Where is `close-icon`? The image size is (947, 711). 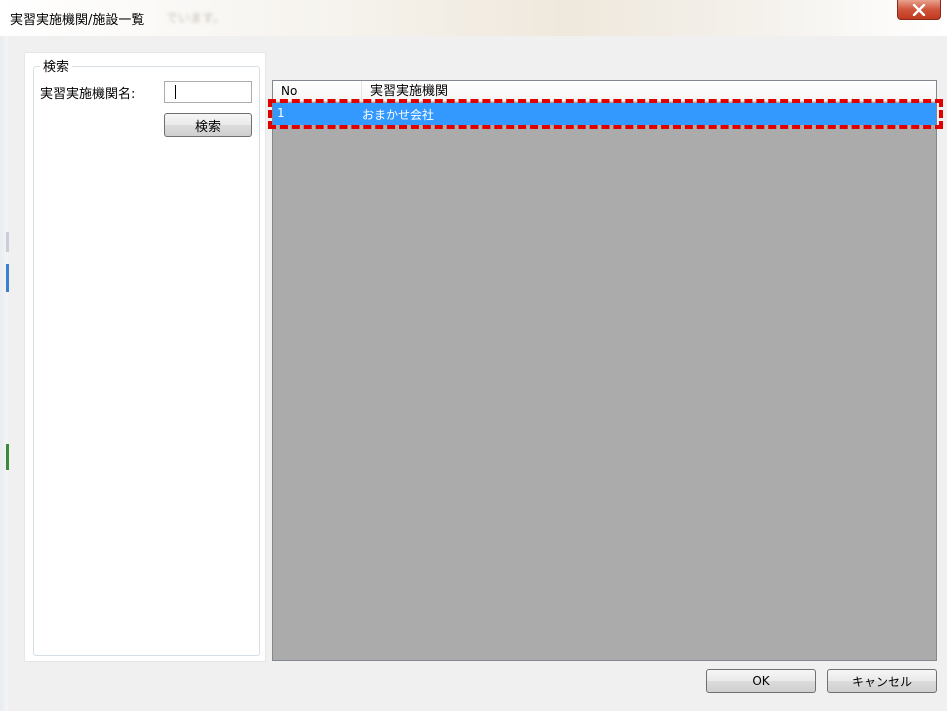
close-icon is located at coordinates (919, 9).